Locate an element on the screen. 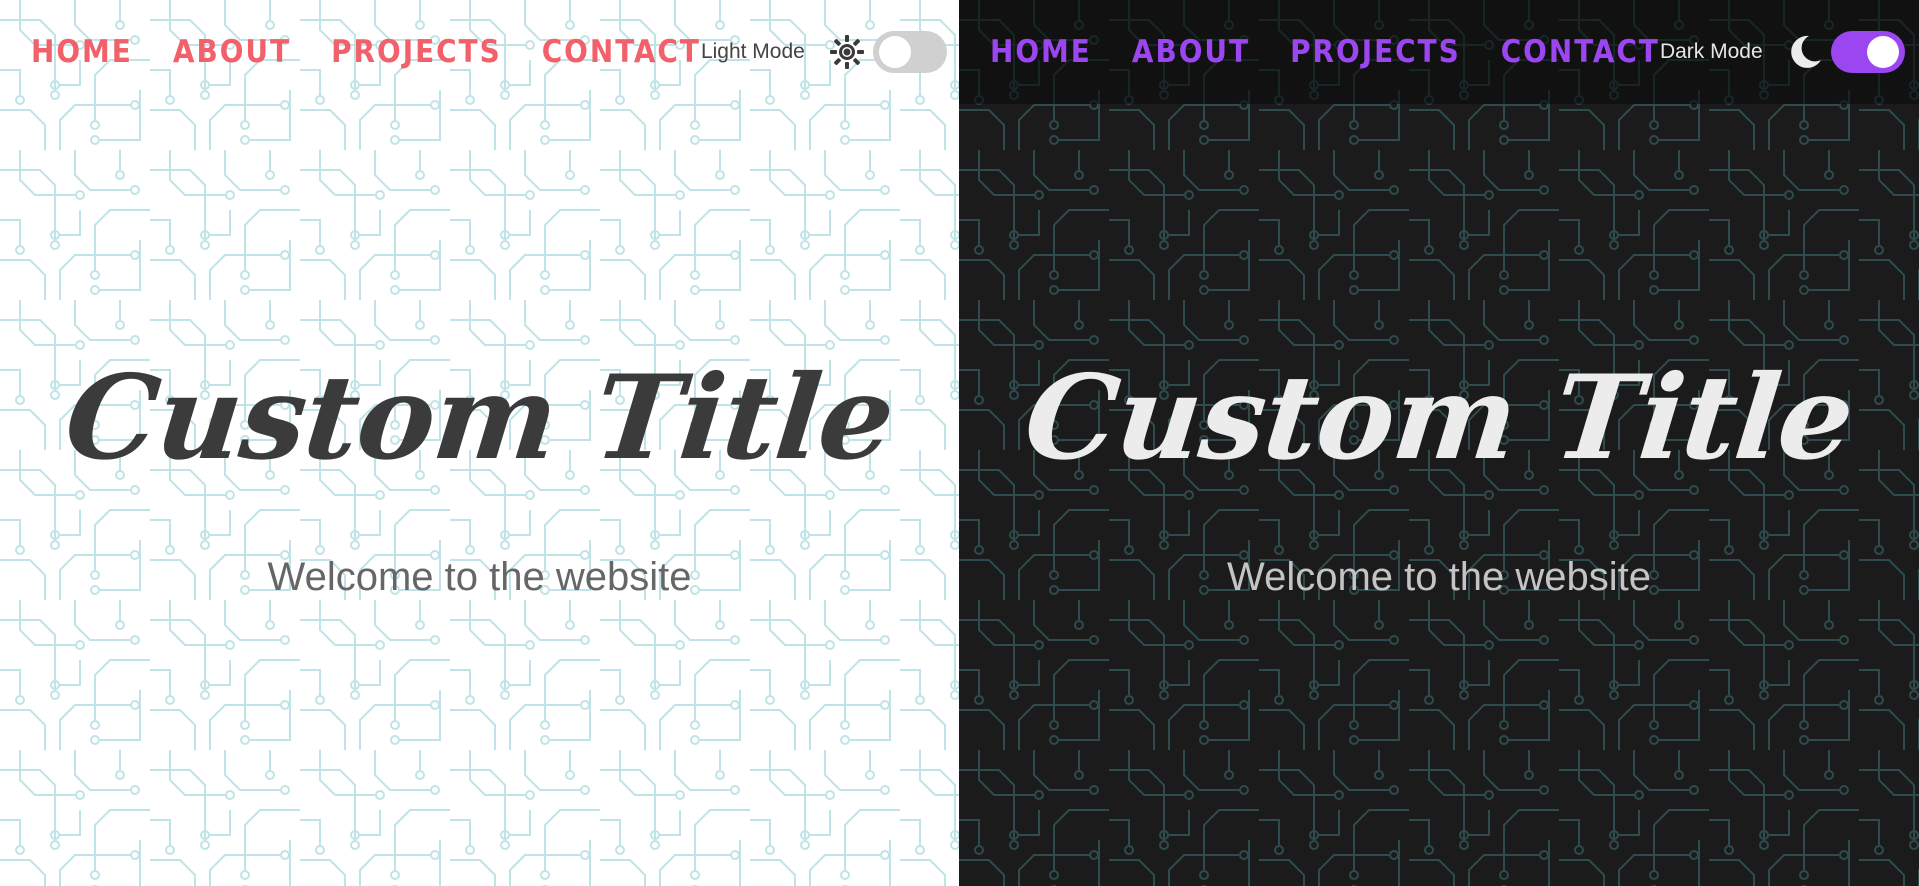  mode-label: Dark Mode is located at coordinates (1711, 51).